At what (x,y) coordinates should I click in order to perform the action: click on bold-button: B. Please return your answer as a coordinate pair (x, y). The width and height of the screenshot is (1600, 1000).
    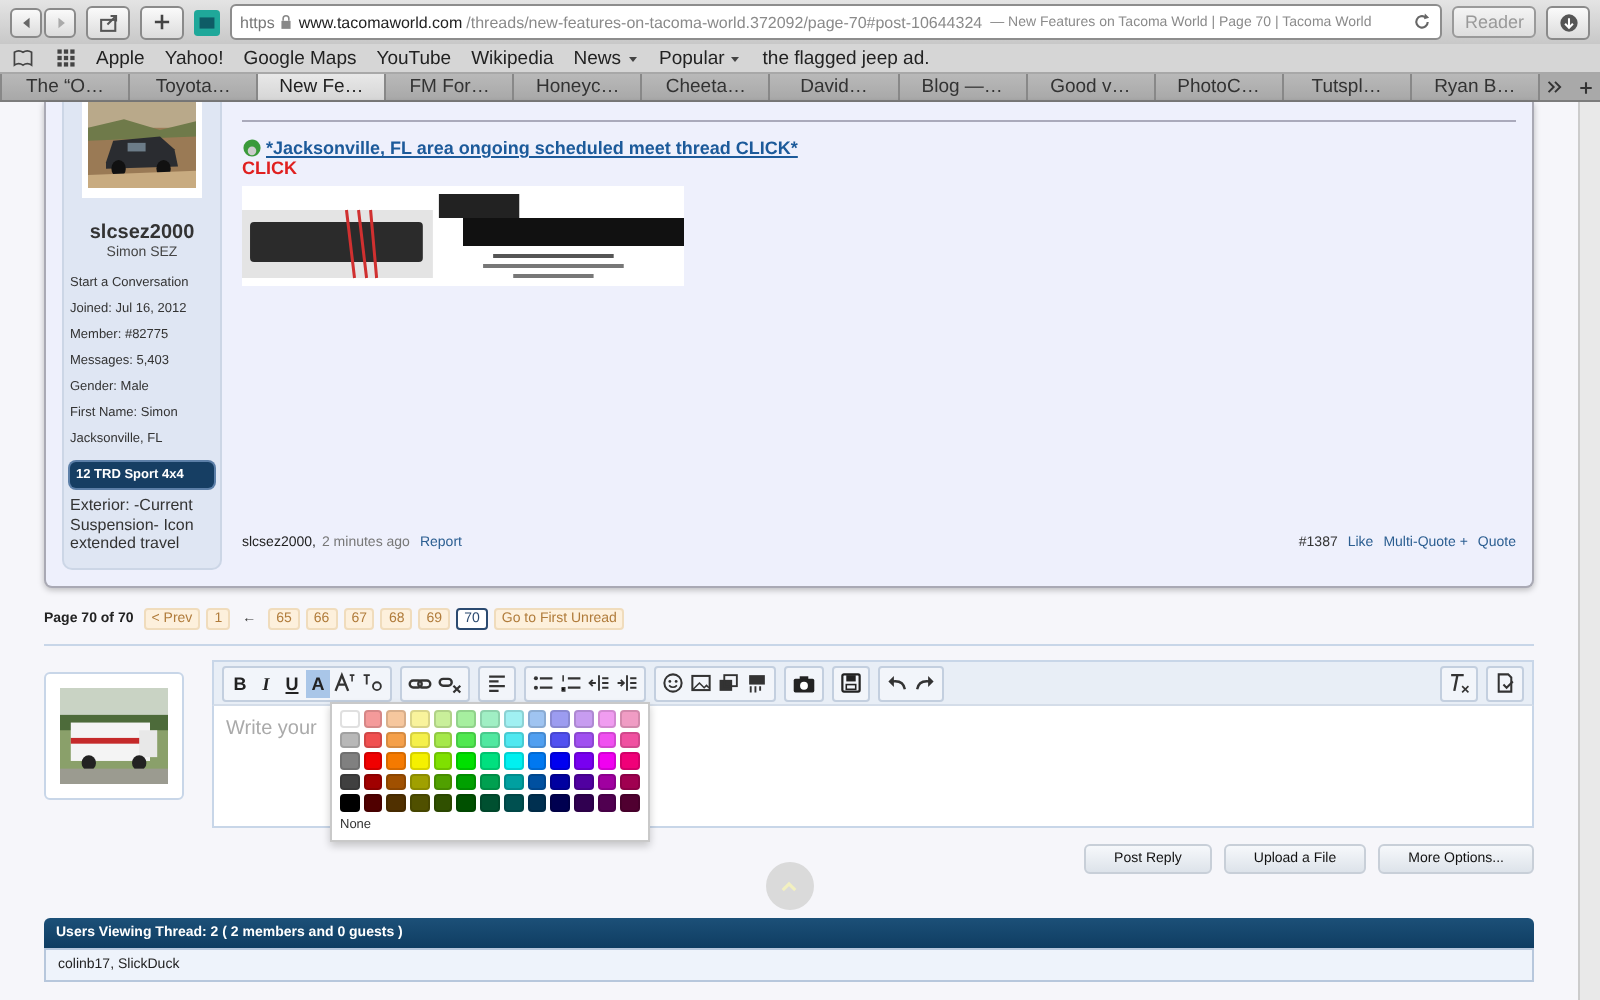
    Looking at the image, I should click on (240, 683).